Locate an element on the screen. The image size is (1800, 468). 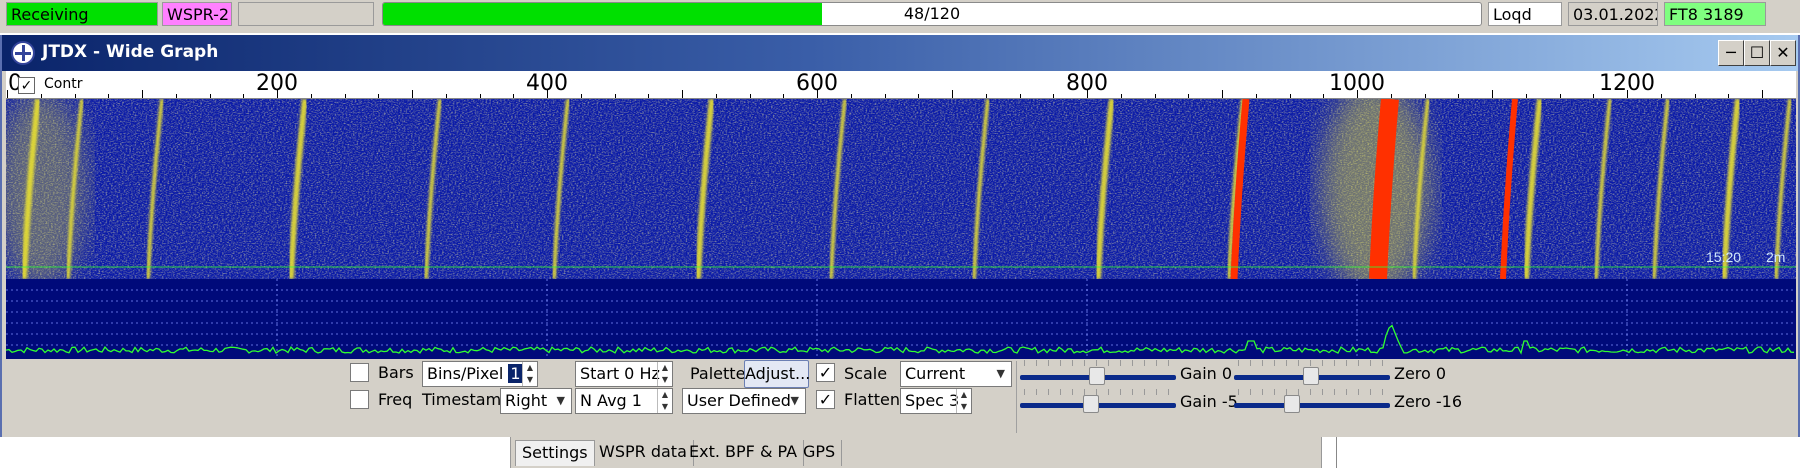
timestamp-value: Right is located at coordinates (526, 400).